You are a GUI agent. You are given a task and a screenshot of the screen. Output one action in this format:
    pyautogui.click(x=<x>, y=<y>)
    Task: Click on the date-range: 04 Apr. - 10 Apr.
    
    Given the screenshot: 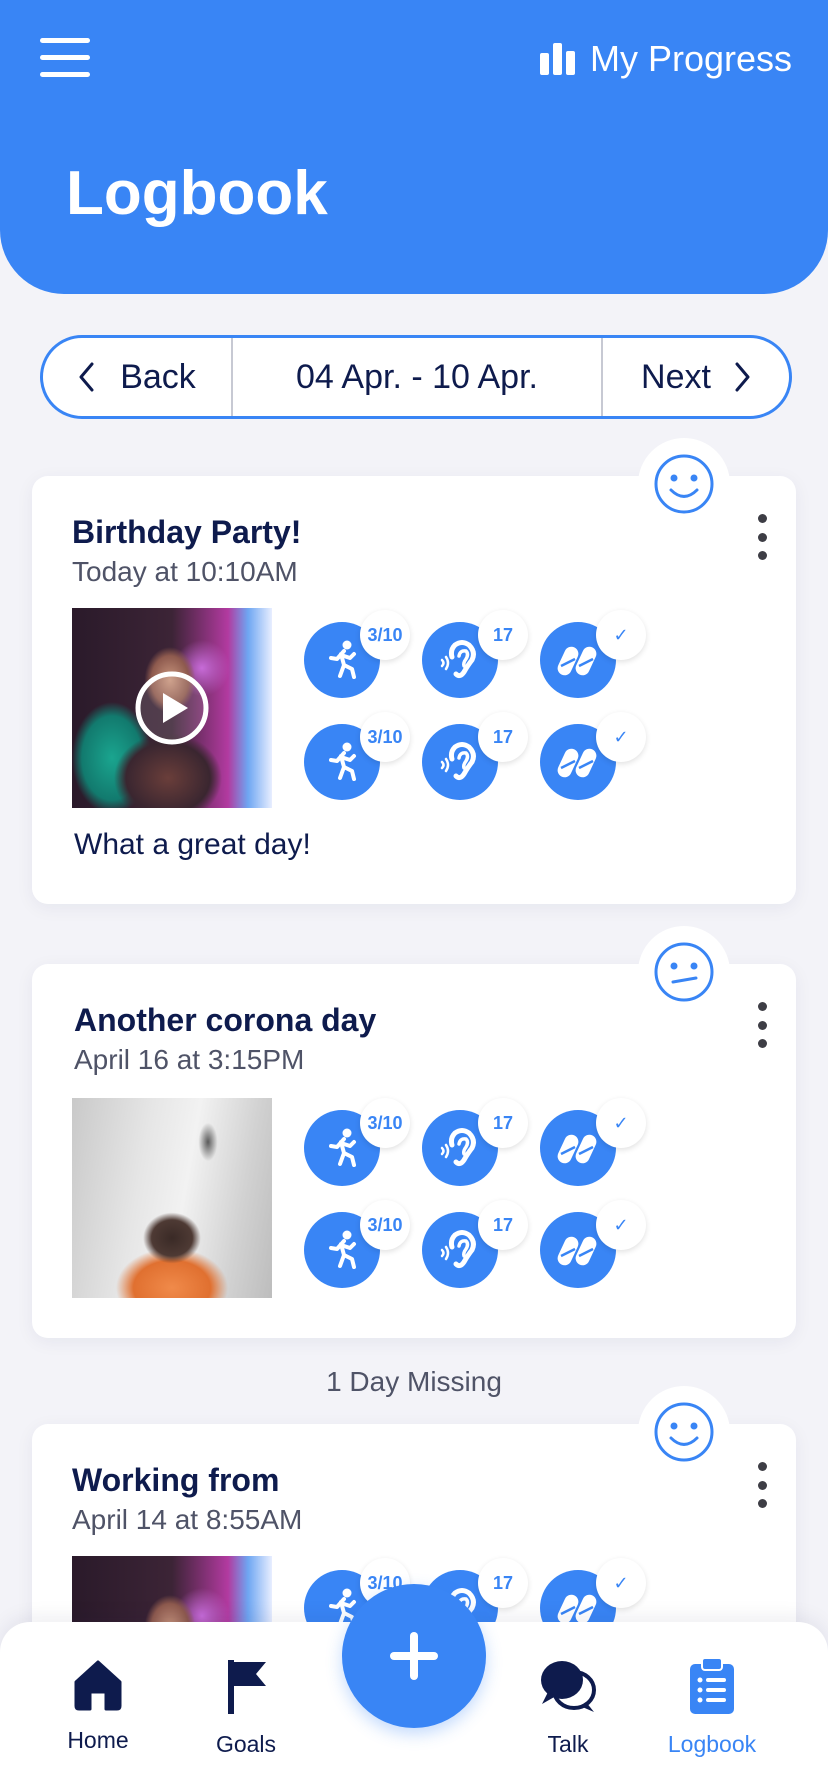 What is the action you would take?
    pyautogui.click(x=417, y=376)
    